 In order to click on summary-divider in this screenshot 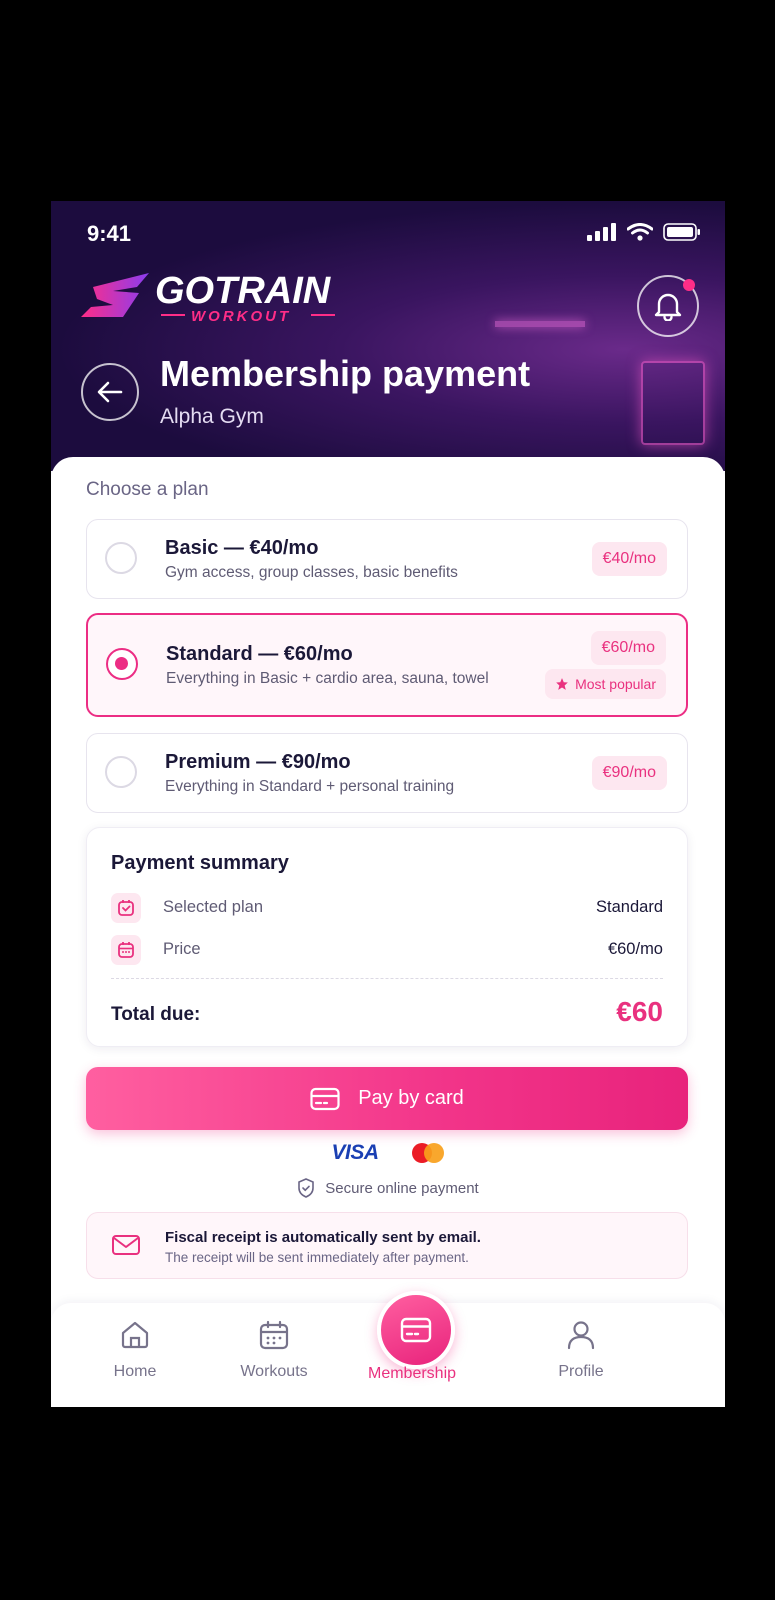, I will do `click(387, 978)`.